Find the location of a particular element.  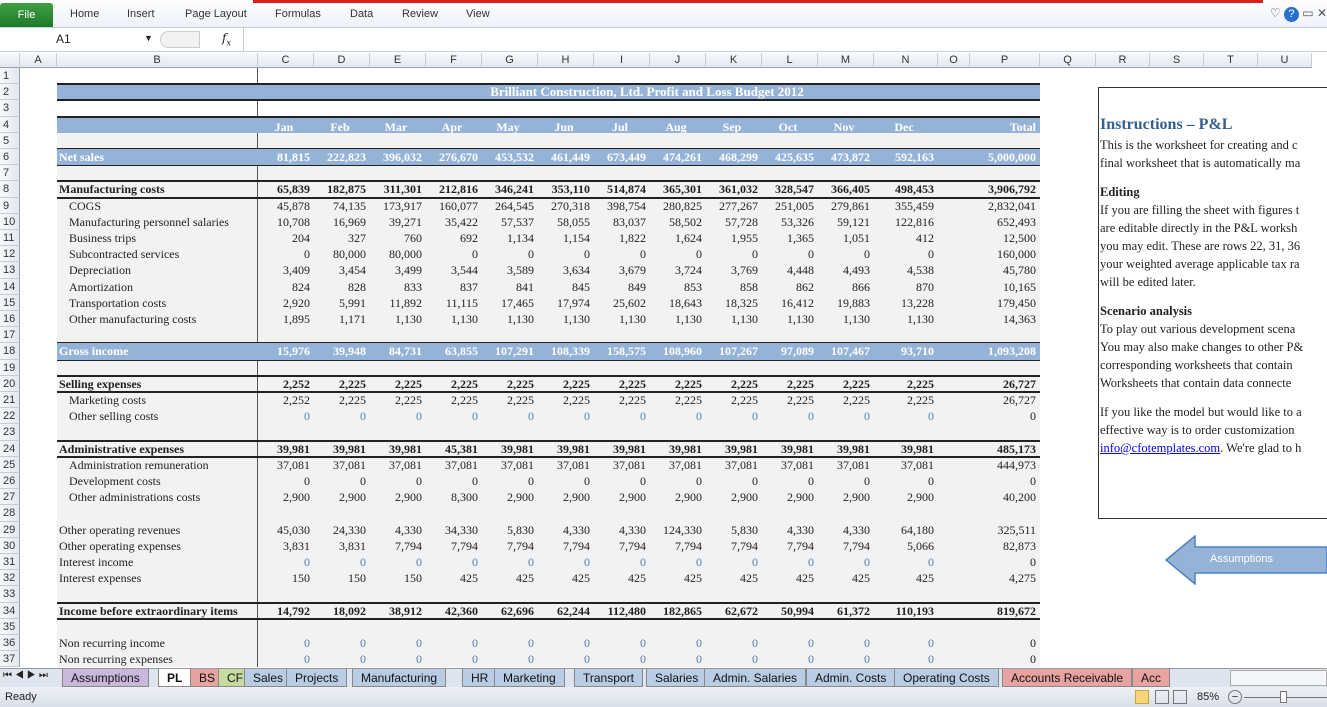

row-header: 3 is located at coordinates (10, 108).